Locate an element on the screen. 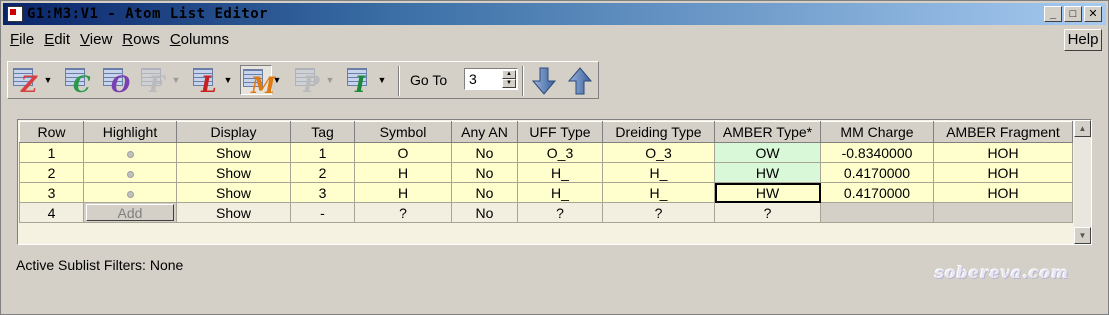 Image resolution: width=1109 pixels, height=315 pixels. tag-cell: 3 is located at coordinates (322, 192).